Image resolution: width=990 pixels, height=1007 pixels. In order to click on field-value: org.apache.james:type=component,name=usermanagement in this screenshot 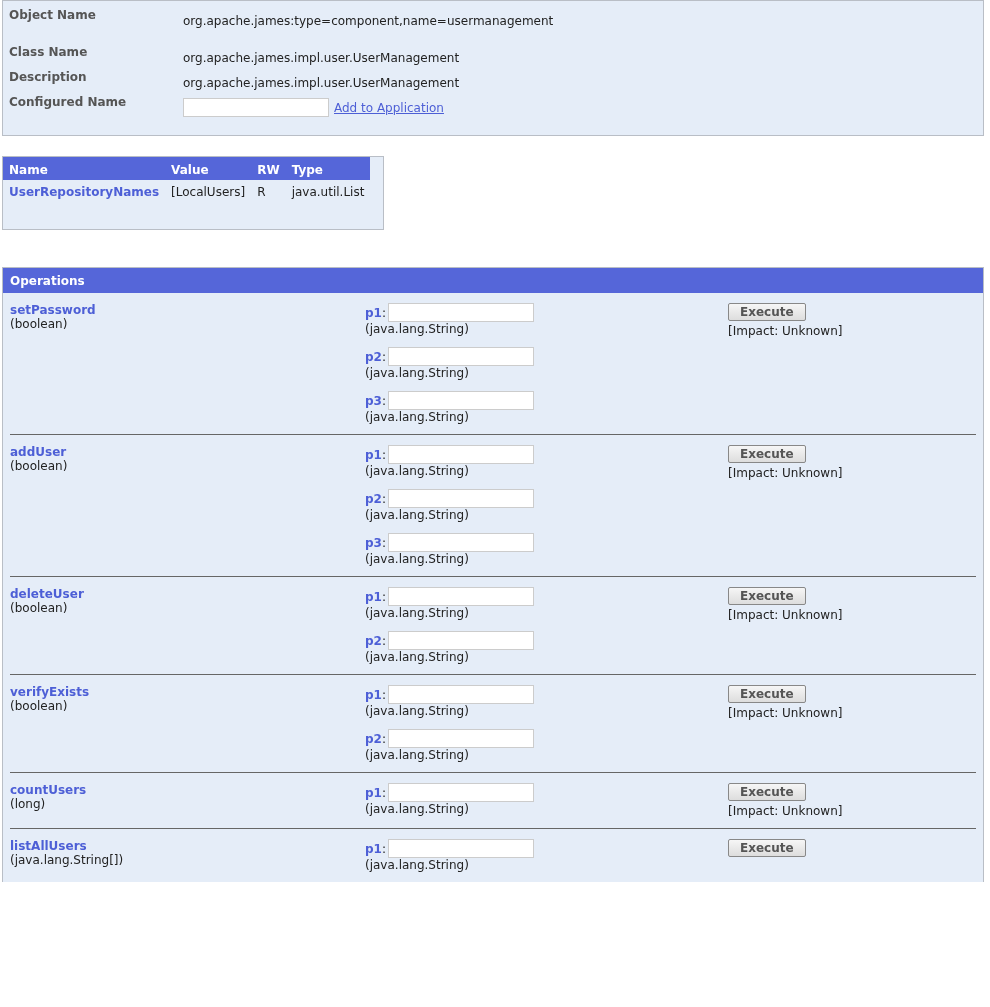, I will do `click(369, 20)`.